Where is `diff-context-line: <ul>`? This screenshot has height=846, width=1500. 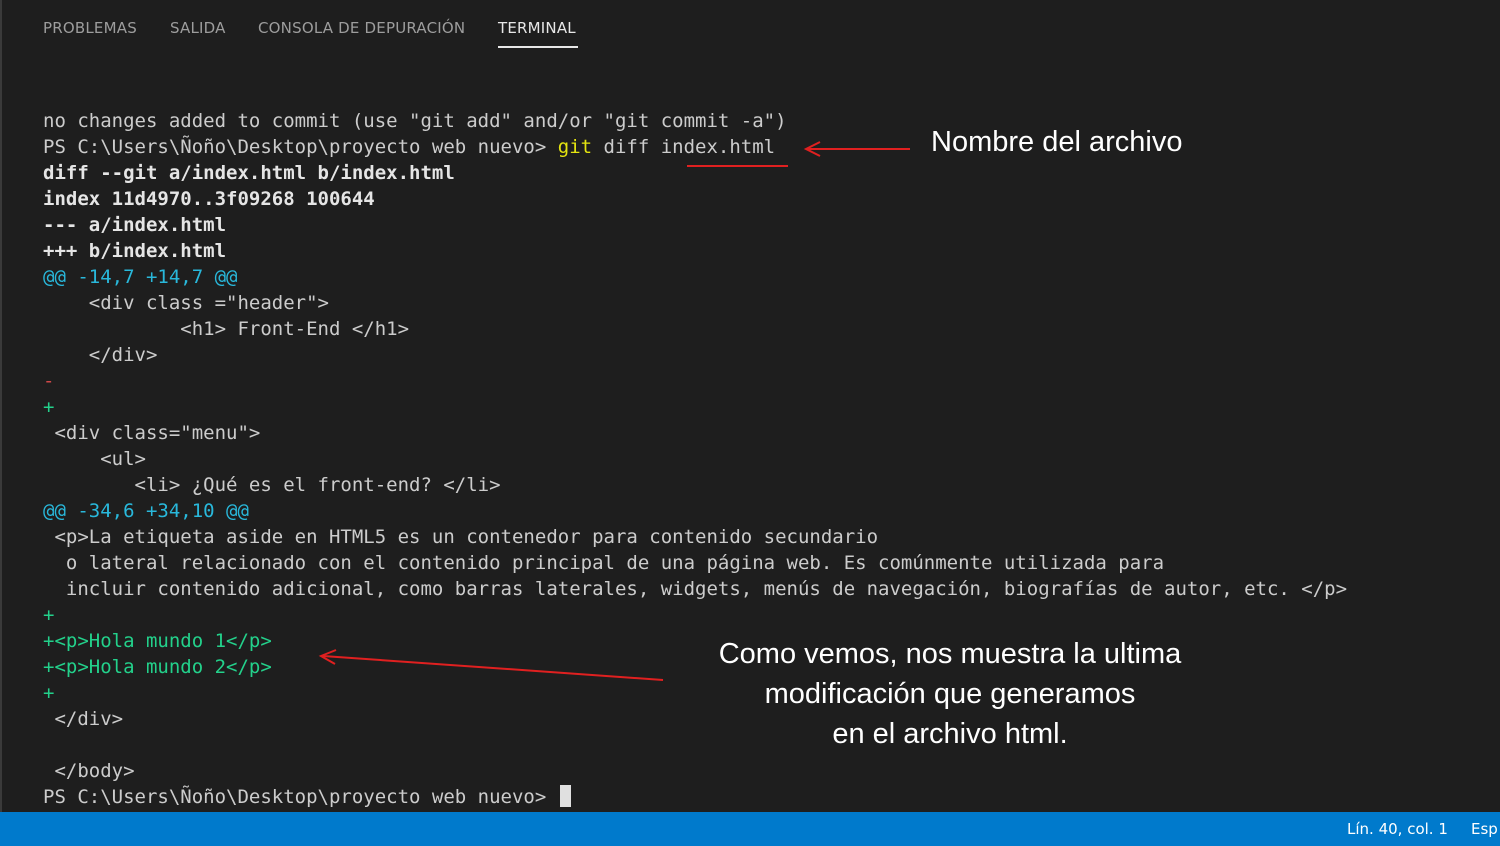
diff-context-line: <ul> is located at coordinates (94, 459).